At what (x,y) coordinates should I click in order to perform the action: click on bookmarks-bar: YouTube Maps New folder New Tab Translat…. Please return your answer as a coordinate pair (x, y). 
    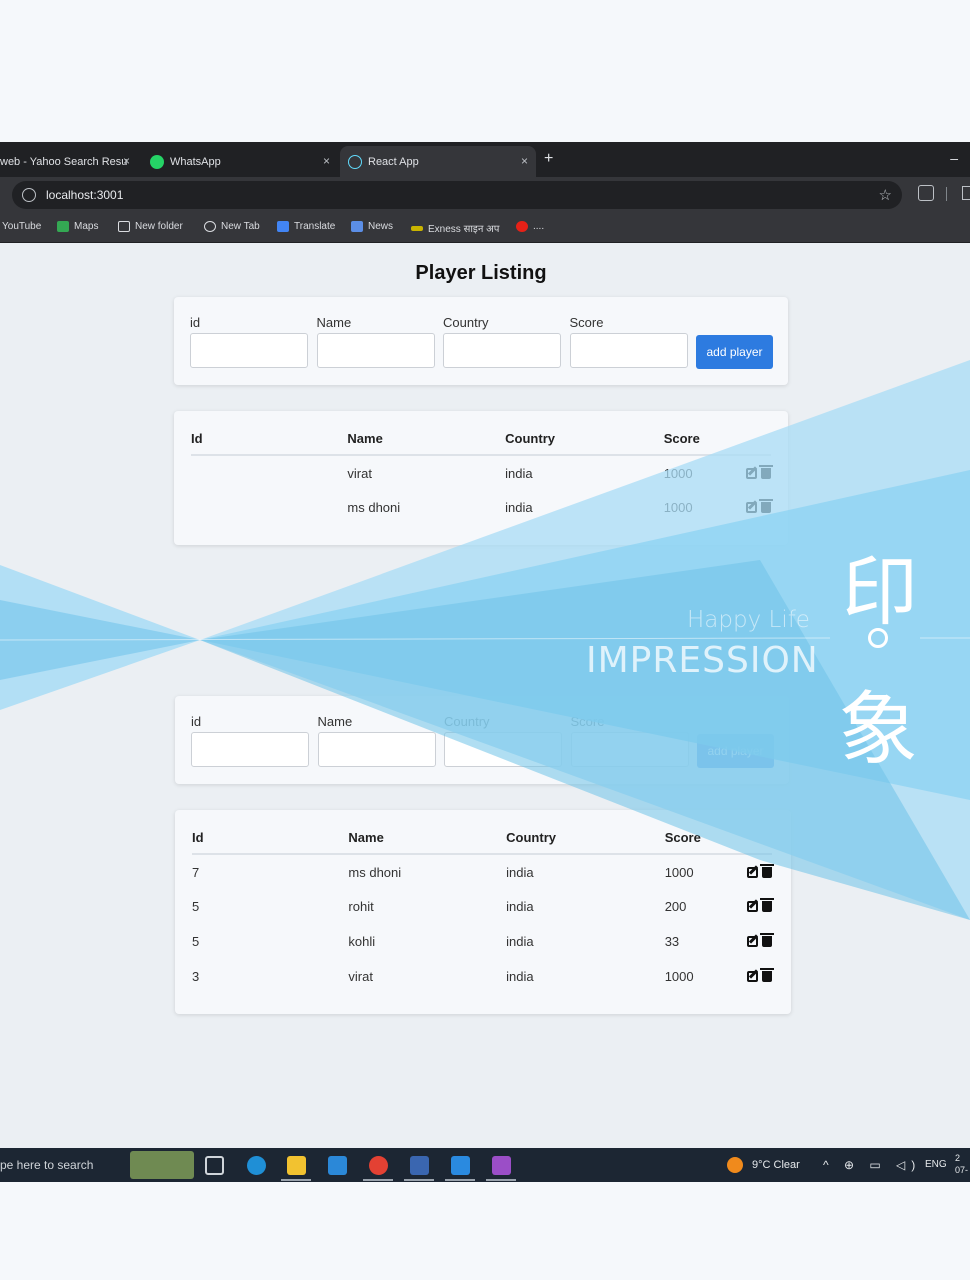
    Looking at the image, I should click on (485, 228).